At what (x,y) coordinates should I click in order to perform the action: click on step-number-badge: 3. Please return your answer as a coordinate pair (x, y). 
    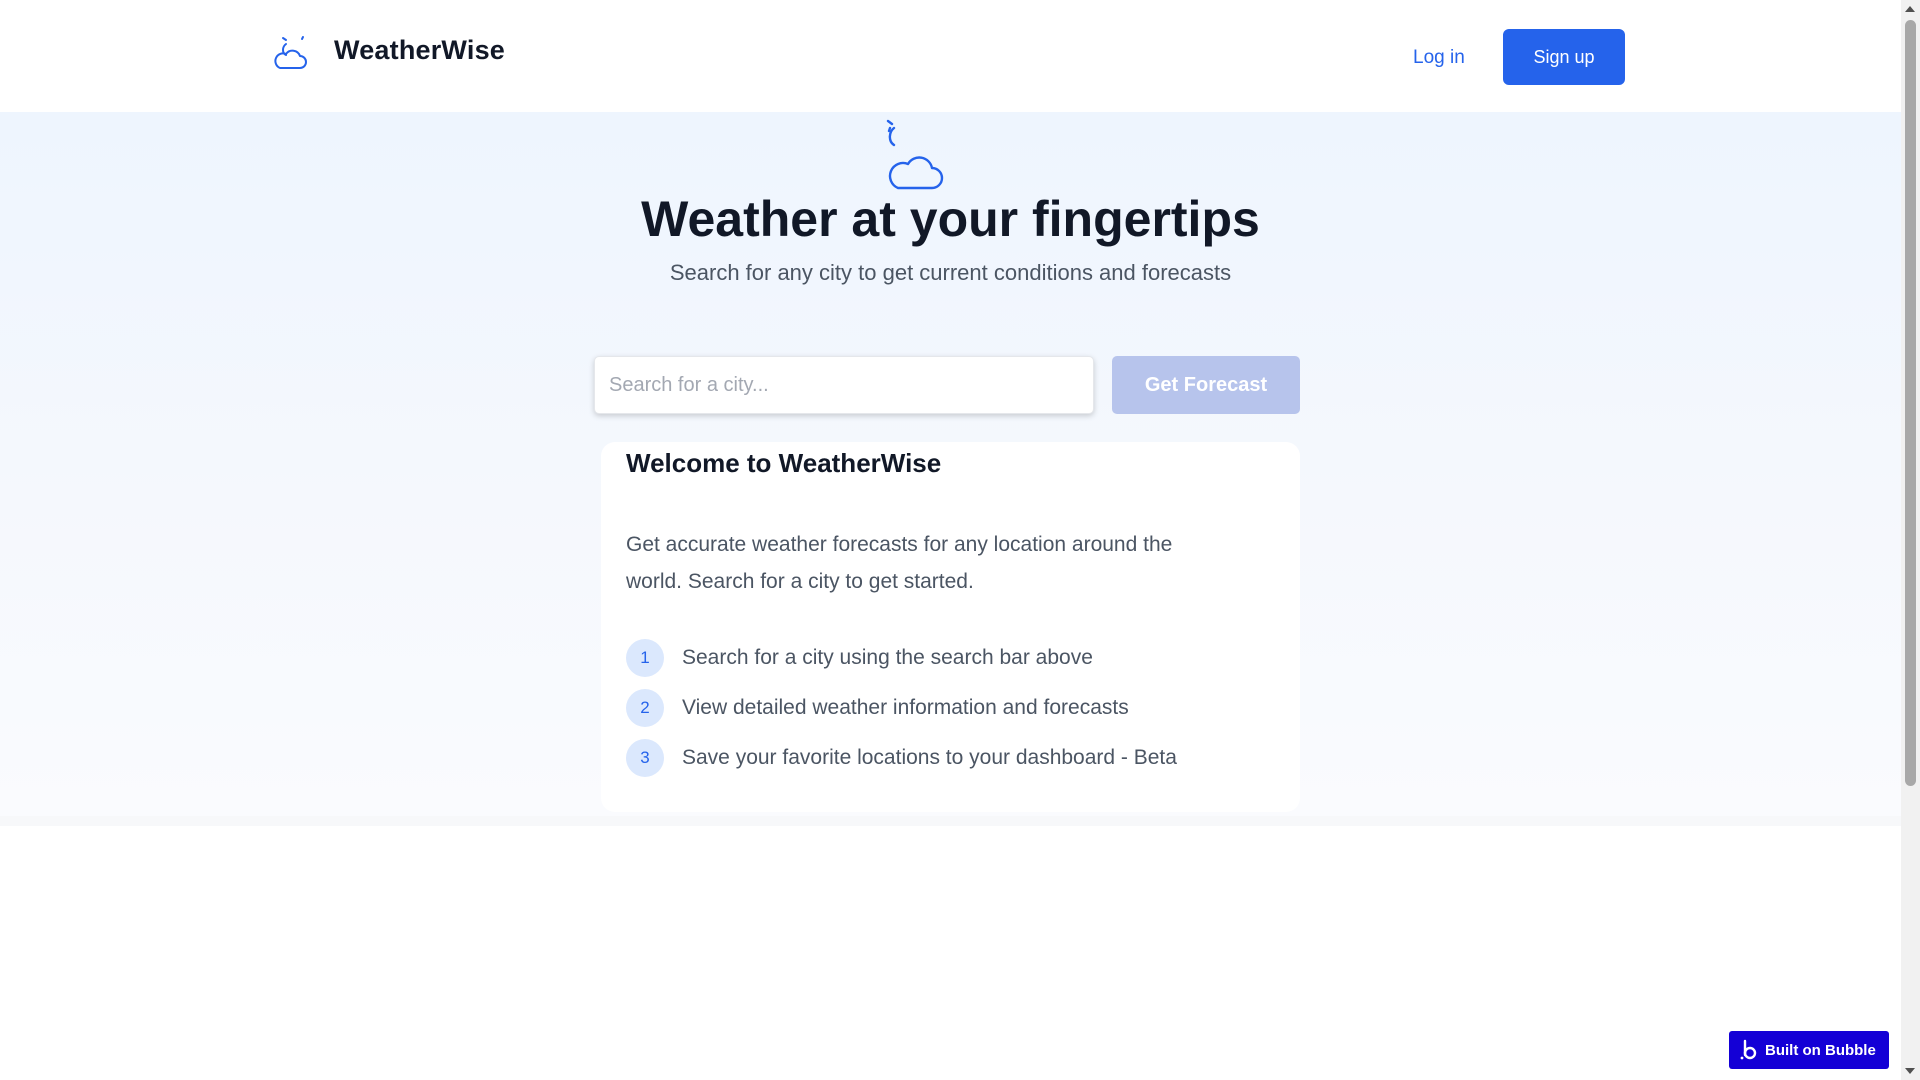
    Looking at the image, I should click on (645, 758).